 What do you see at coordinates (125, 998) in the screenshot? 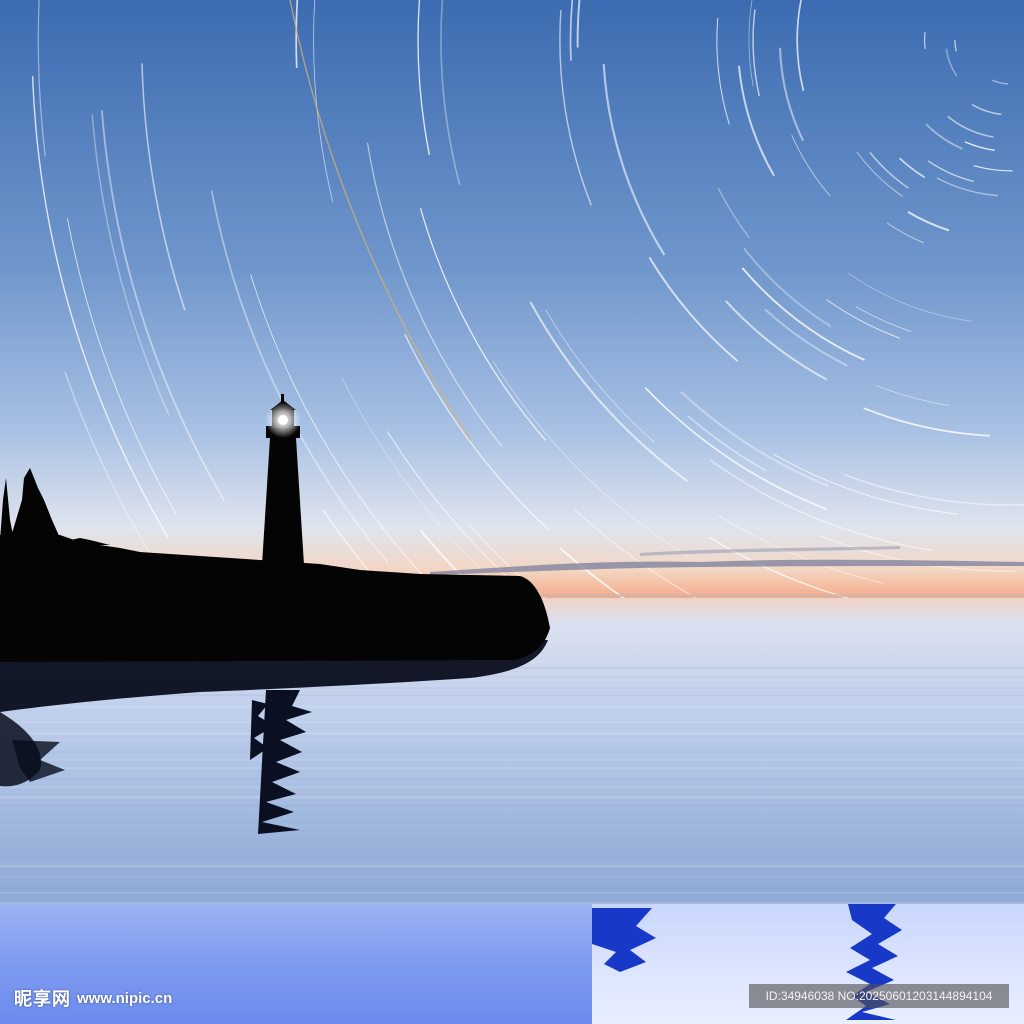
I see `watermark-site-url: www.nipic.cn` at bounding box center [125, 998].